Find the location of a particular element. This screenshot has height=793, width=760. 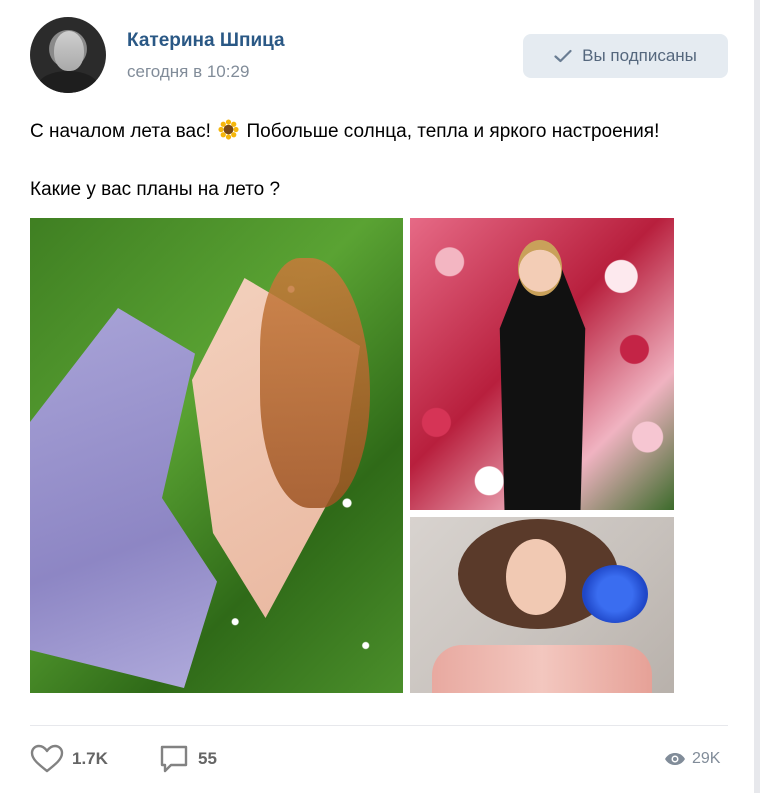

views-count: 29K is located at coordinates (706, 758).